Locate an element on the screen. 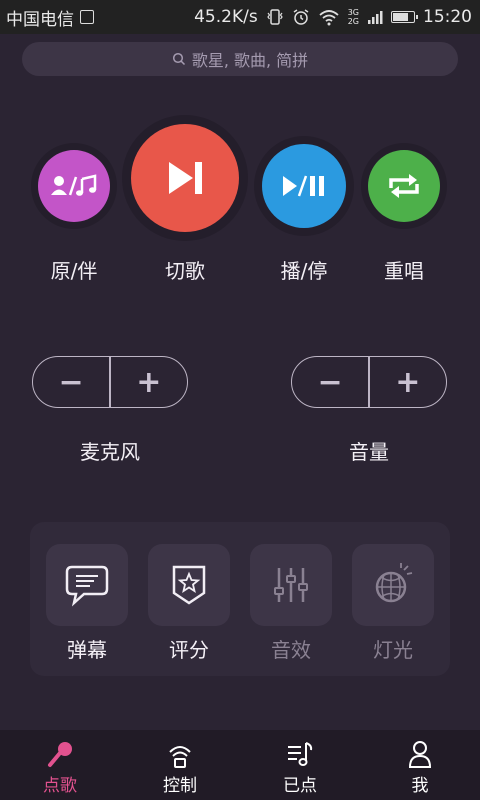 This screenshot has height=800, width=480. volume-stepper: − + is located at coordinates (369, 382).